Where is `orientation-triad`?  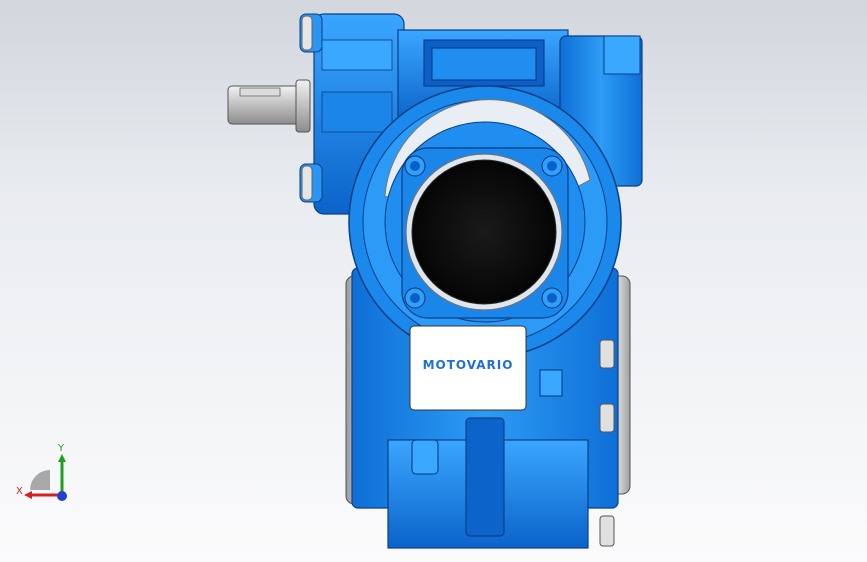
orientation-triad is located at coordinates (45, 475).